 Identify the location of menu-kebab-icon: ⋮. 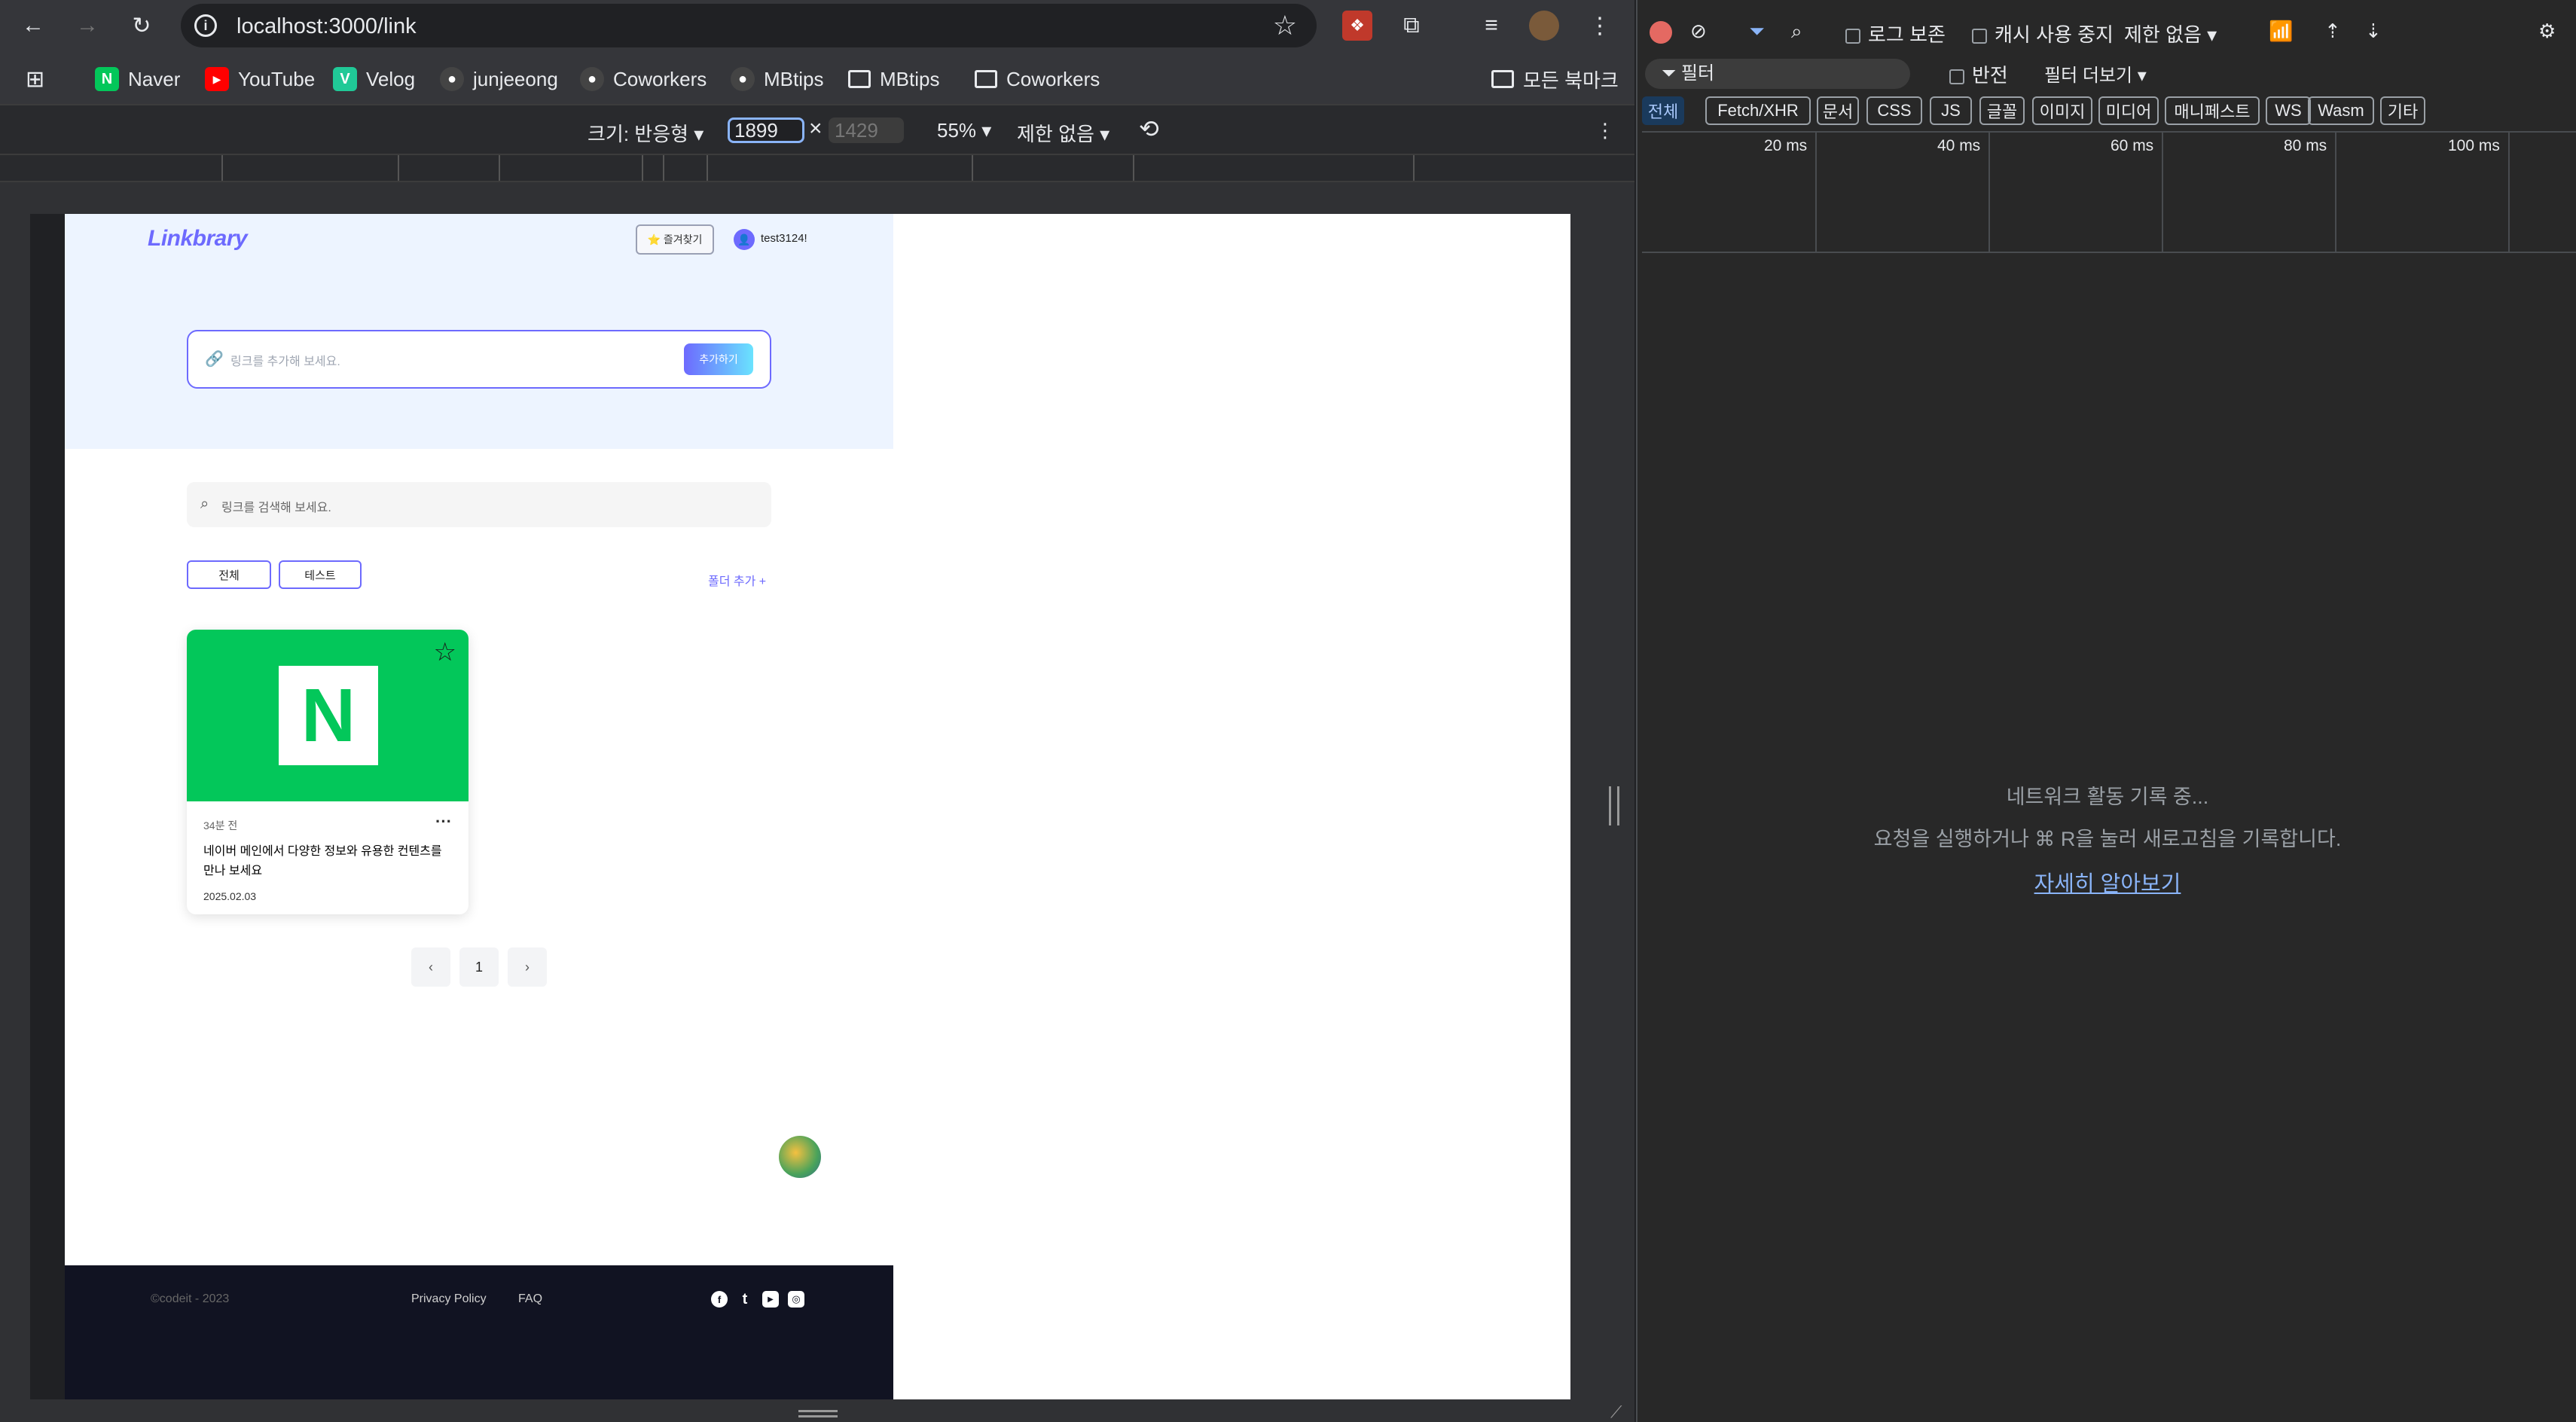
(1600, 26).